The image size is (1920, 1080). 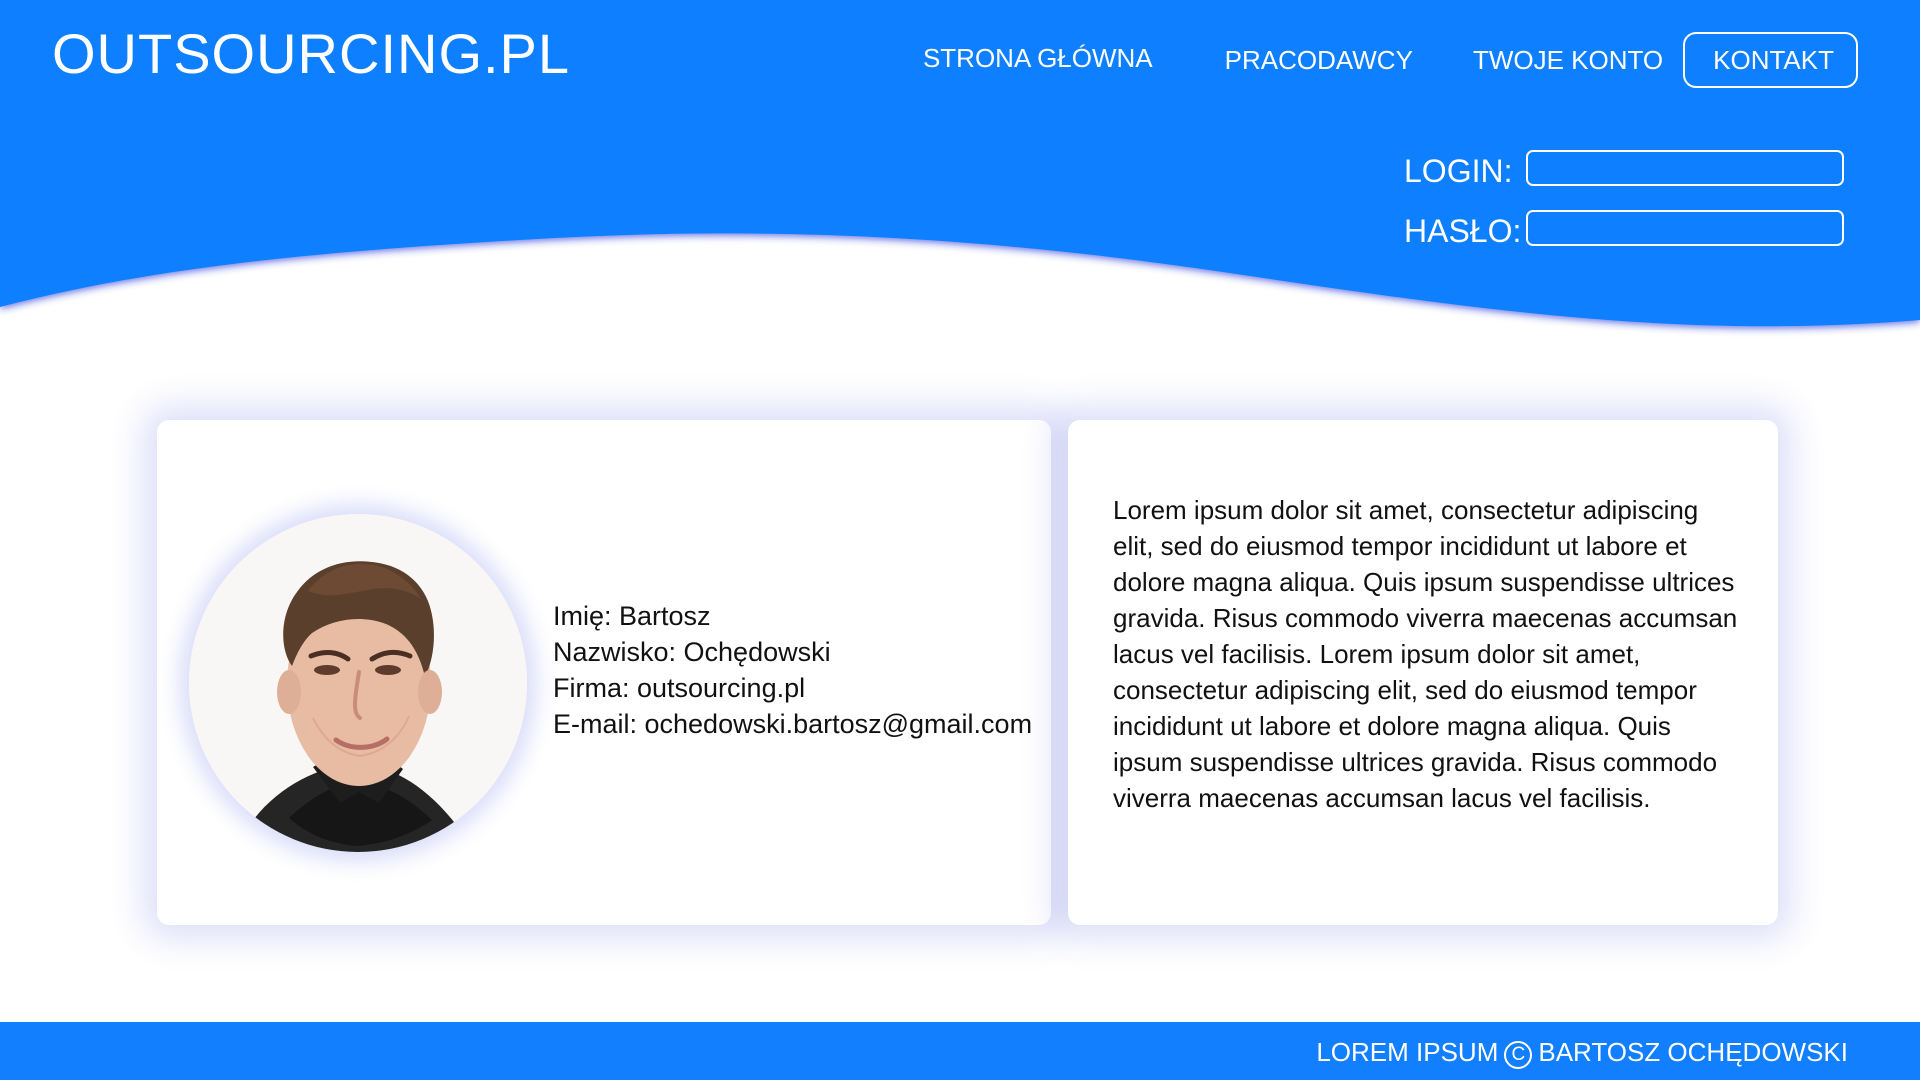 What do you see at coordinates (1458, 171) in the screenshot?
I see `login-label: LOGIN:` at bounding box center [1458, 171].